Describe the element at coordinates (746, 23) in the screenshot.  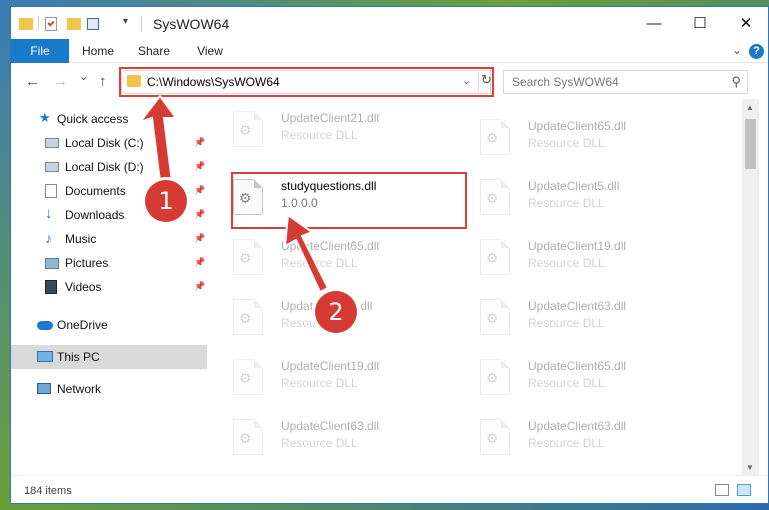
I see `close-button: ✕` at that location.